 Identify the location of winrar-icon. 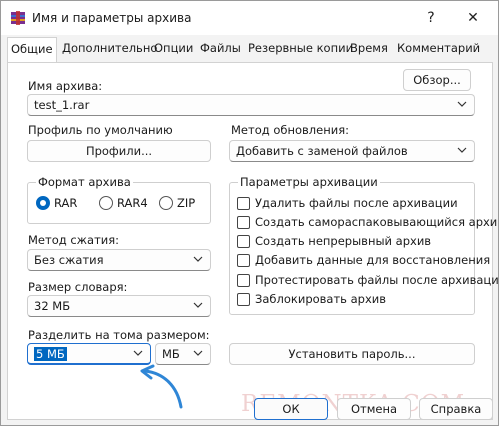
(18, 18).